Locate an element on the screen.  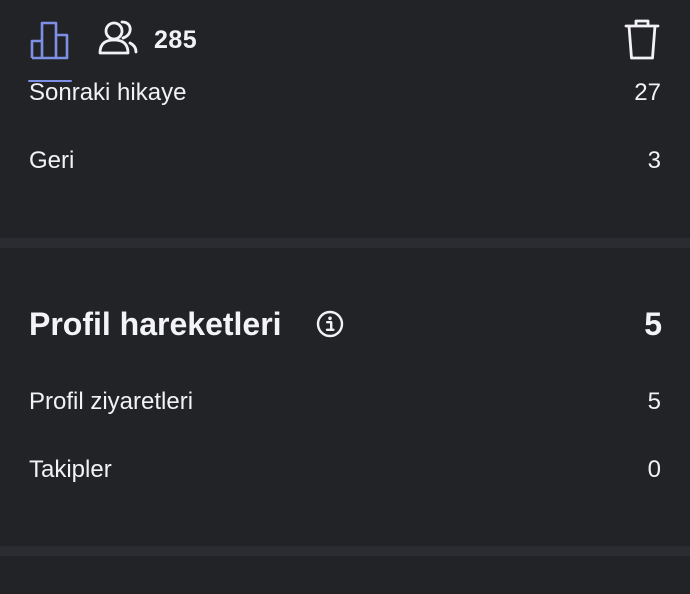
trash-icon is located at coordinates (642, 41).